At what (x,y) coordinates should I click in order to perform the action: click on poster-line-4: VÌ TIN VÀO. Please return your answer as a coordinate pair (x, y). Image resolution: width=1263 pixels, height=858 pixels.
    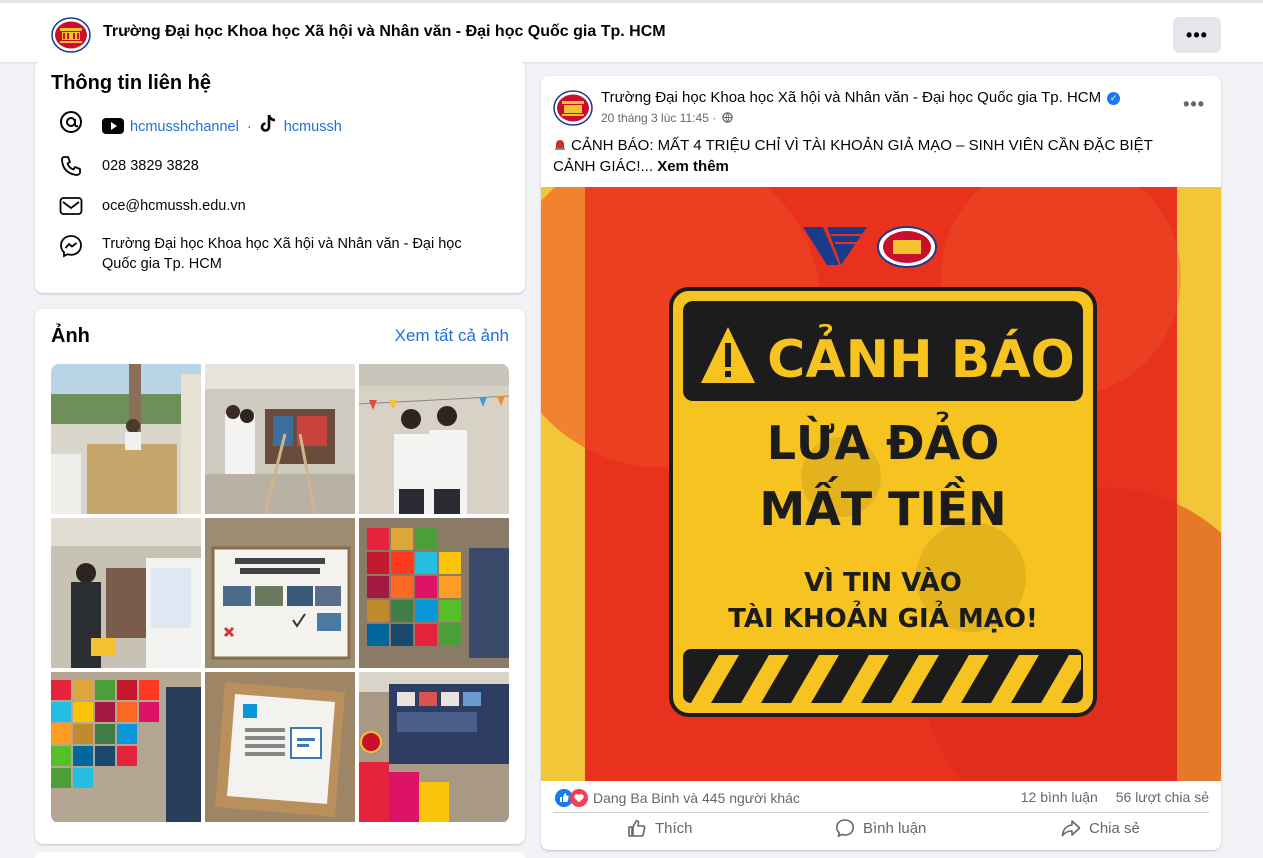
    Looking at the image, I should click on (883, 582).